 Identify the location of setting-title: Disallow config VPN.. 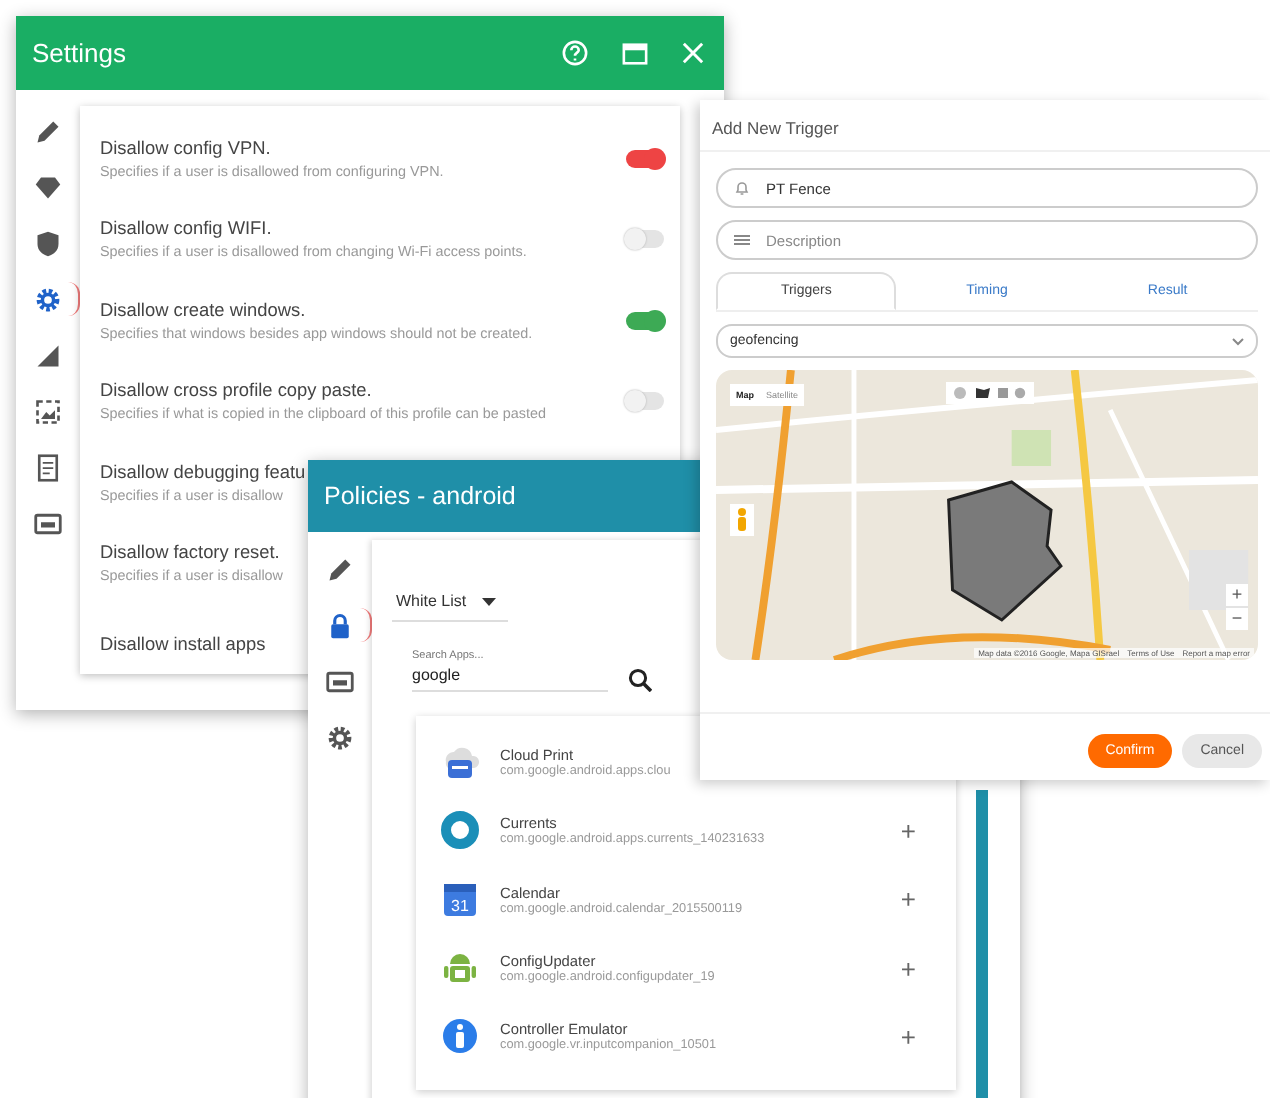
(185, 147).